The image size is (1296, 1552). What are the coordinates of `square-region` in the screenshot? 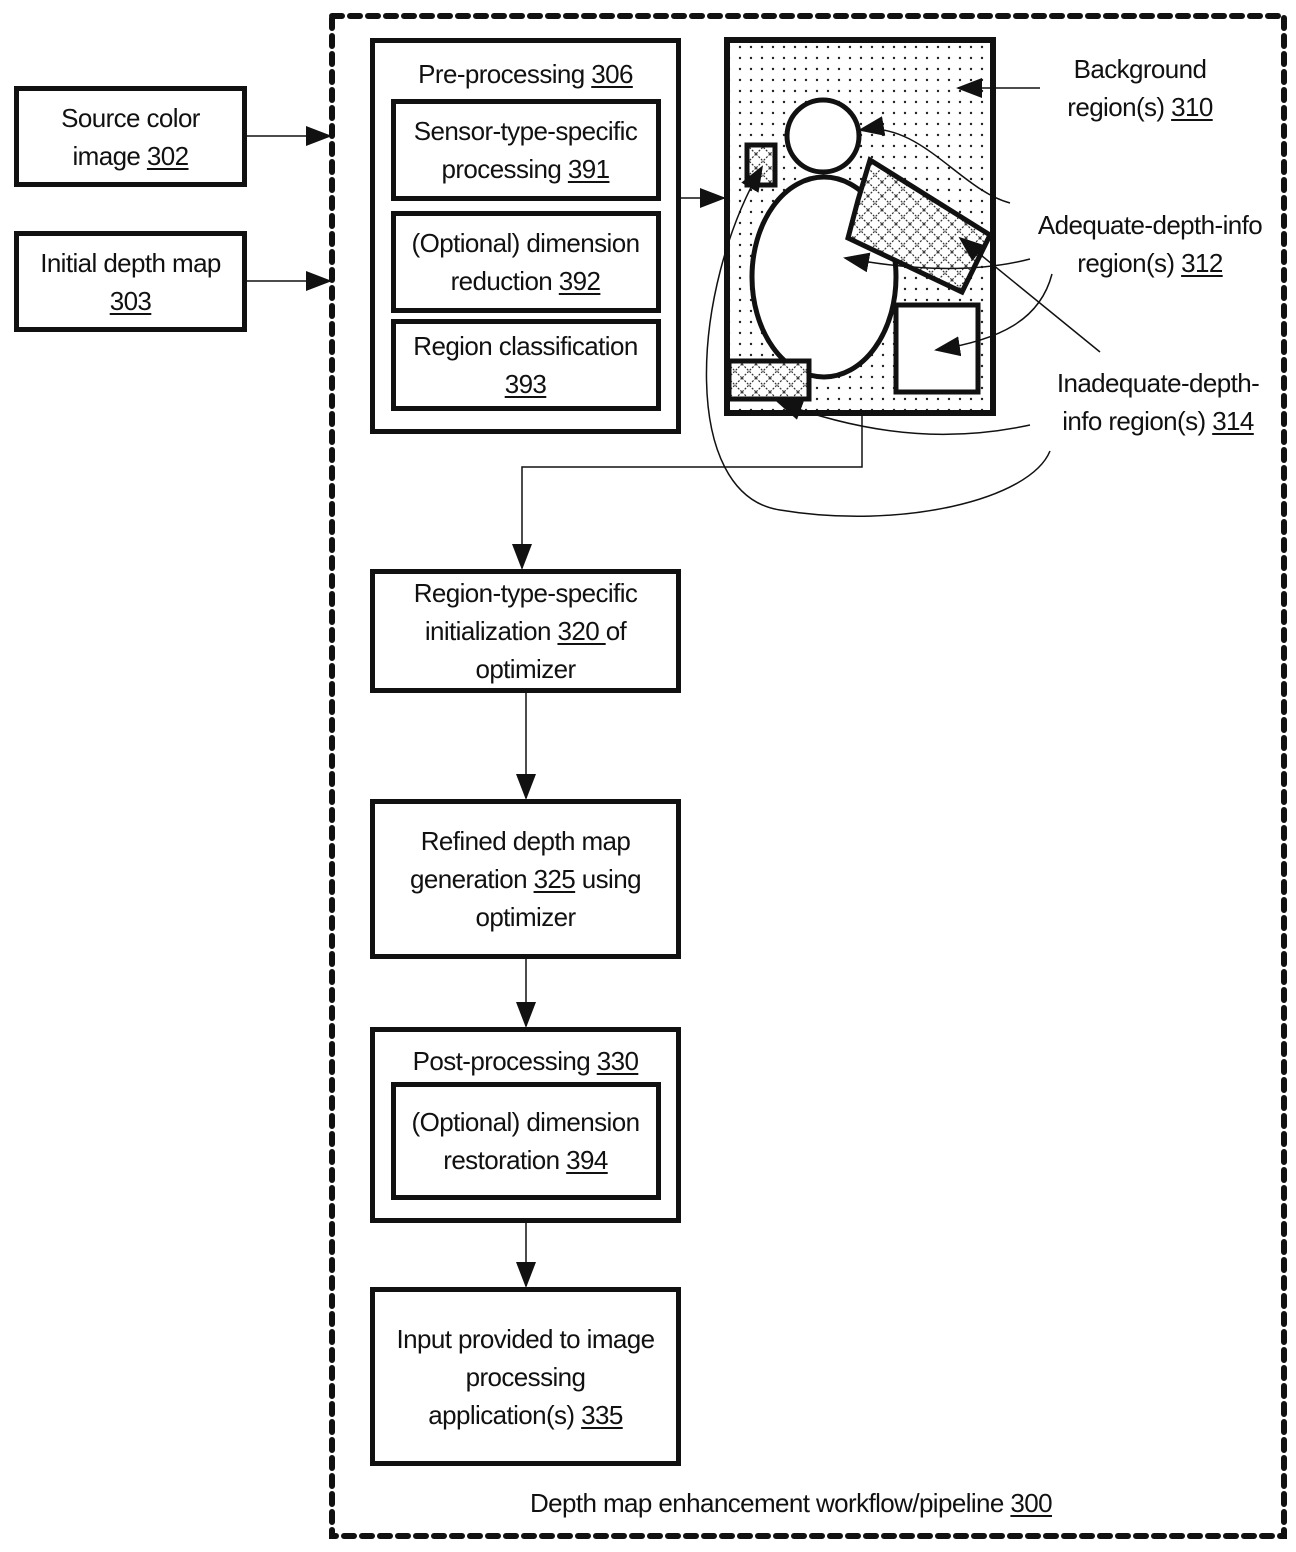 It's located at (937, 348).